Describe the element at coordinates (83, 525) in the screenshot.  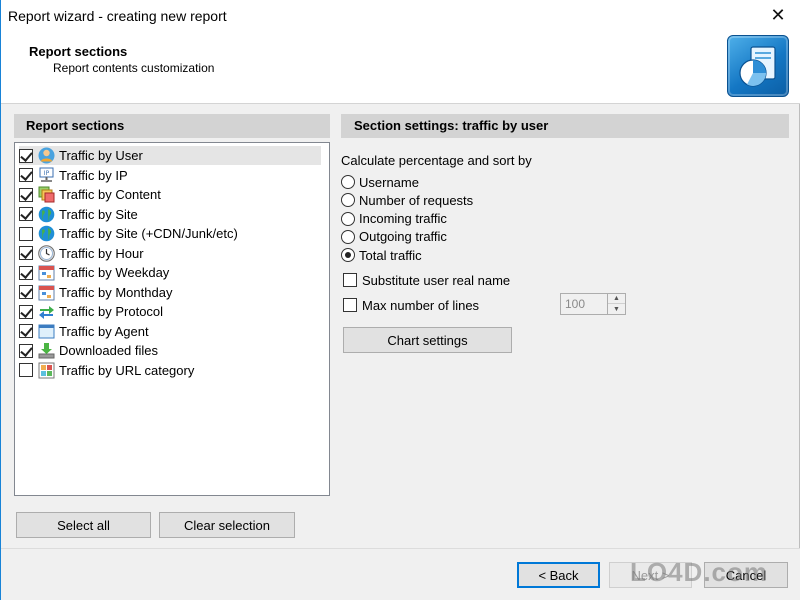
I see `select-all-button: Select all` at that location.